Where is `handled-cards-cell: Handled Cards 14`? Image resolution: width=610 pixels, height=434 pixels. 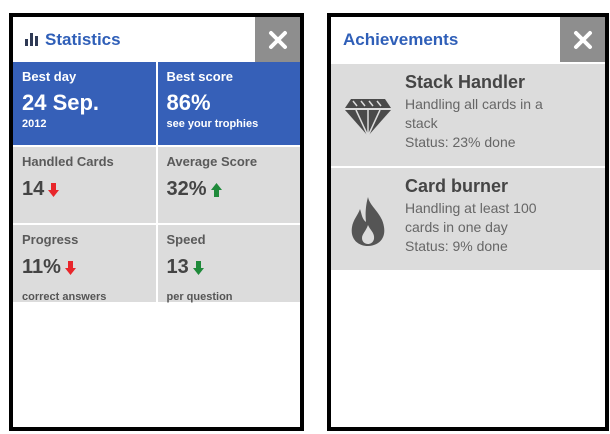 handled-cards-cell: Handled Cards 14 is located at coordinates (85, 186).